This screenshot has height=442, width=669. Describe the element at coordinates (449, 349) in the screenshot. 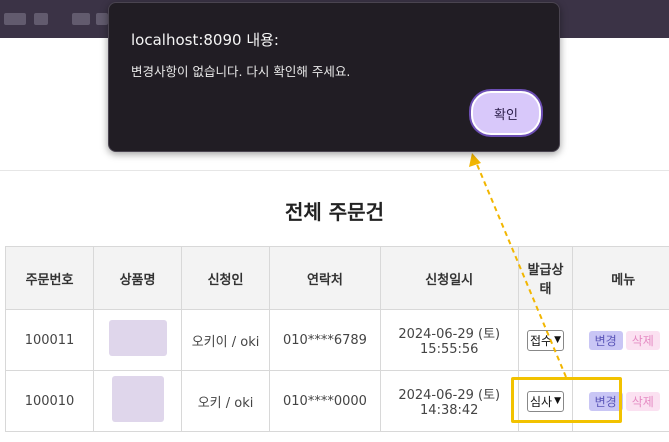

I see `time-text: 15:55:56` at that location.